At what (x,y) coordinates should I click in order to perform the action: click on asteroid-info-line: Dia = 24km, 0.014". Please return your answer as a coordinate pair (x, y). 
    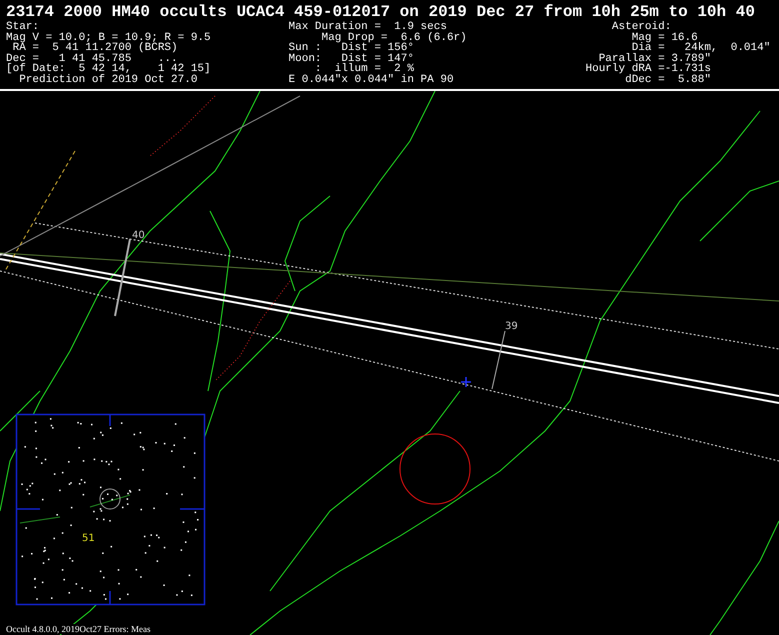
    Looking at the image, I should click on (701, 48).